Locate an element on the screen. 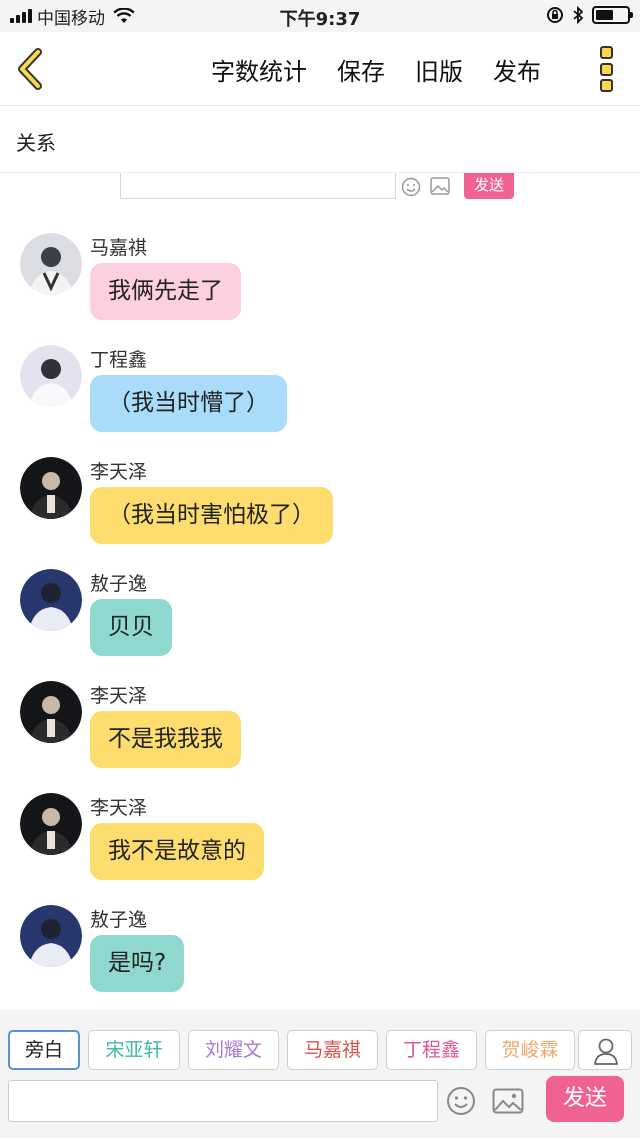  emoji-icon is located at coordinates (461, 1101).